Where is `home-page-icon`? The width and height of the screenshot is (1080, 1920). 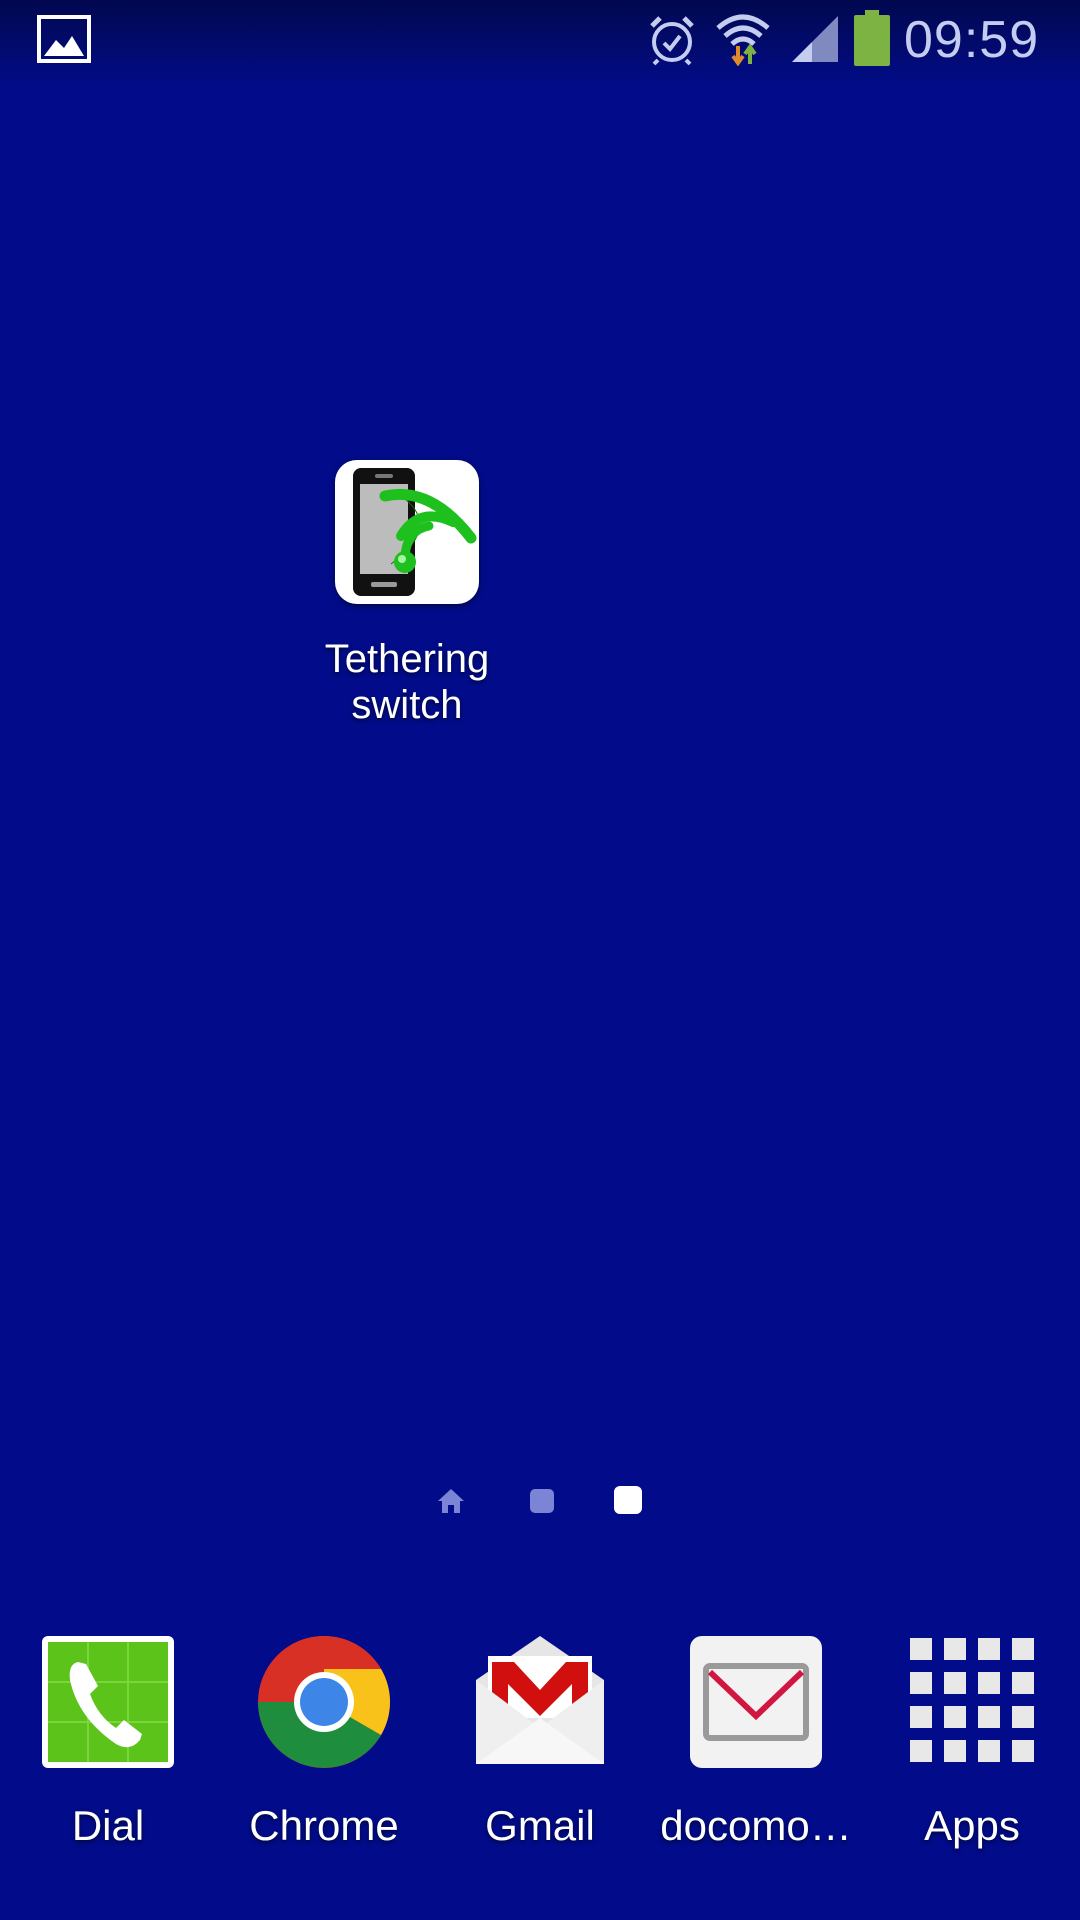 home-page-icon is located at coordinates (451, 1501).